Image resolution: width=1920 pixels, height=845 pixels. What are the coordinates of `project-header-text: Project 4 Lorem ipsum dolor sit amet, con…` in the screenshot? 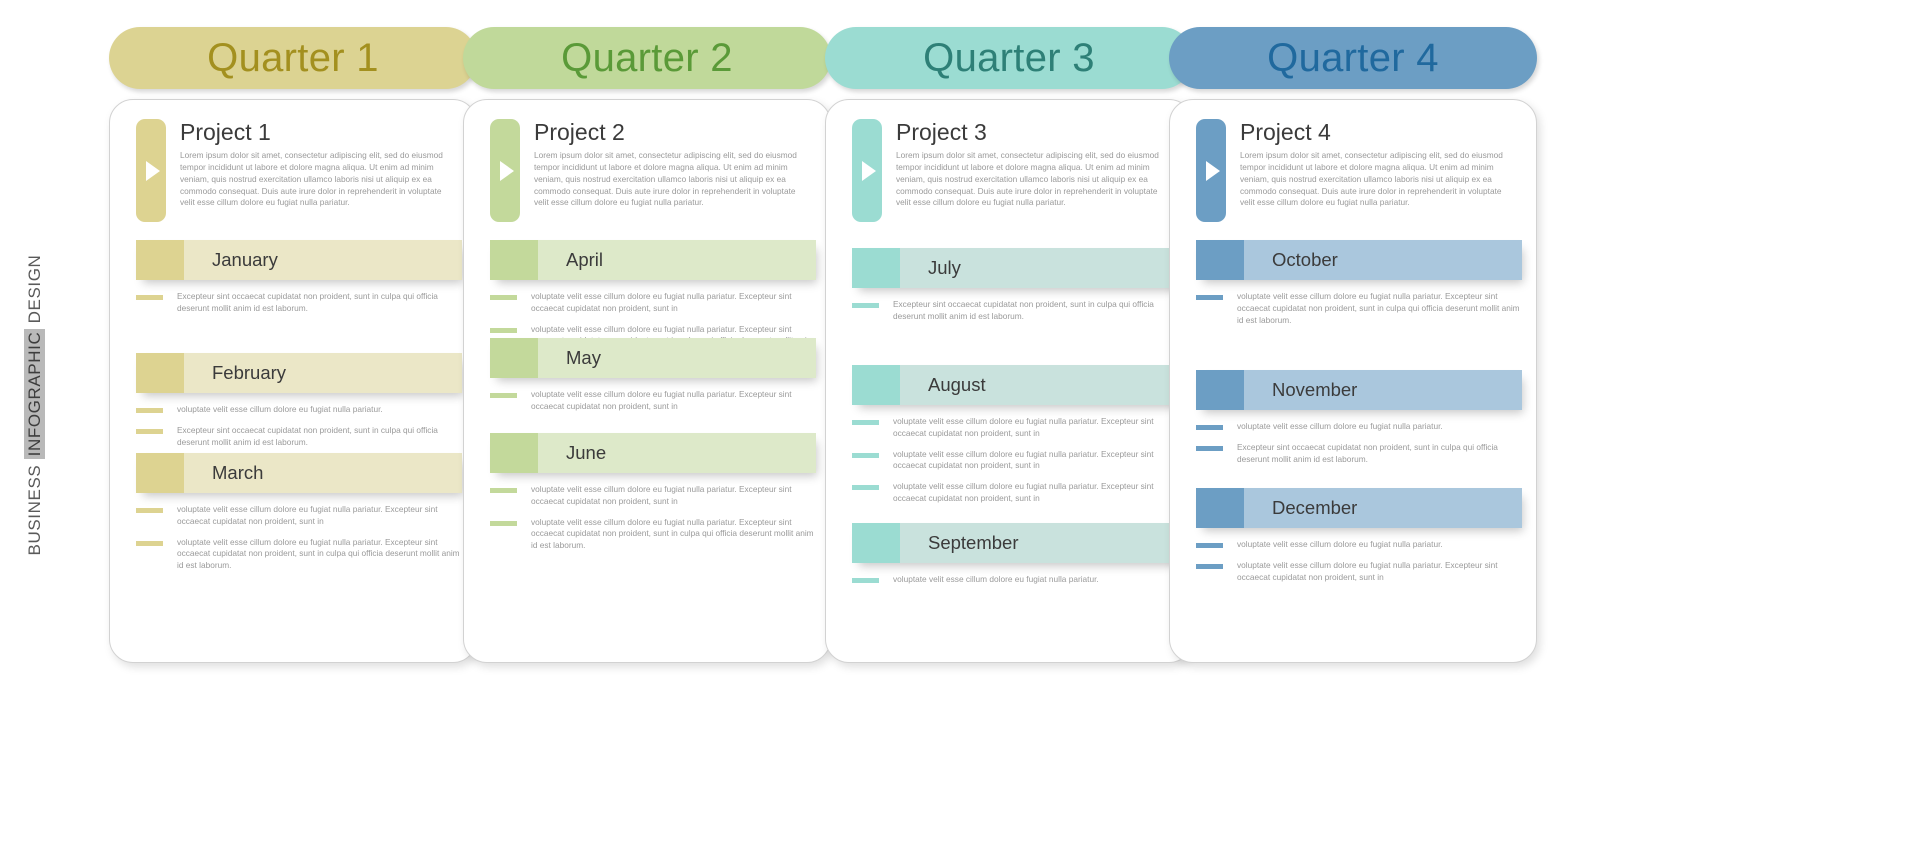 It's located at (1379, 170).